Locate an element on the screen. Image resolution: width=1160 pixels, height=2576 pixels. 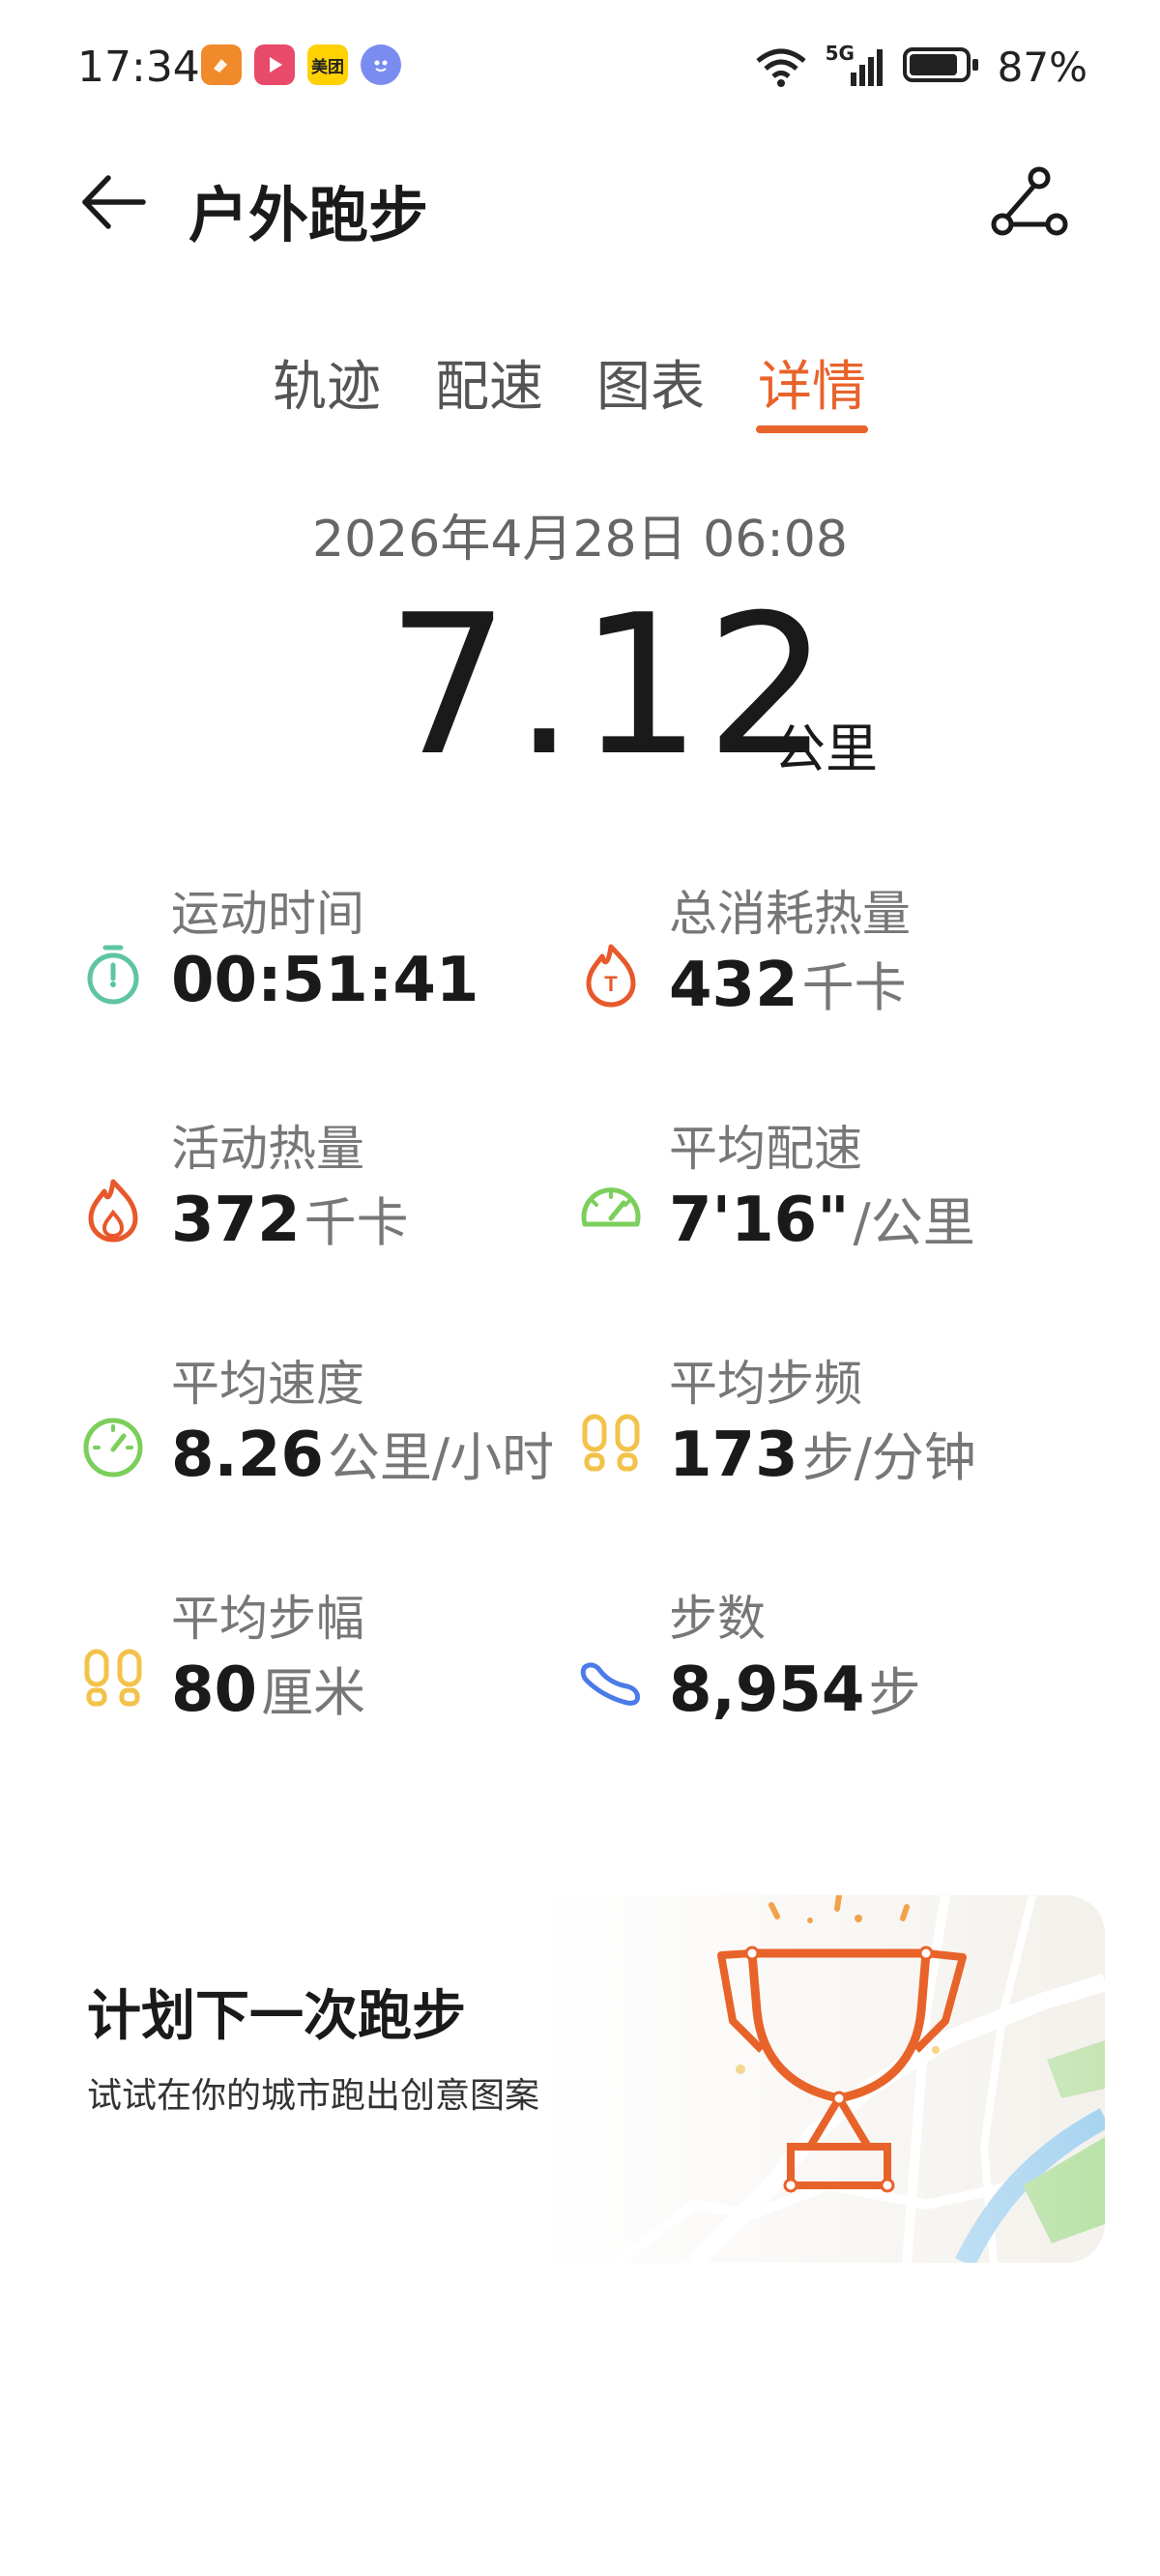
trophy-icon is located at coordinates (842, 2044).